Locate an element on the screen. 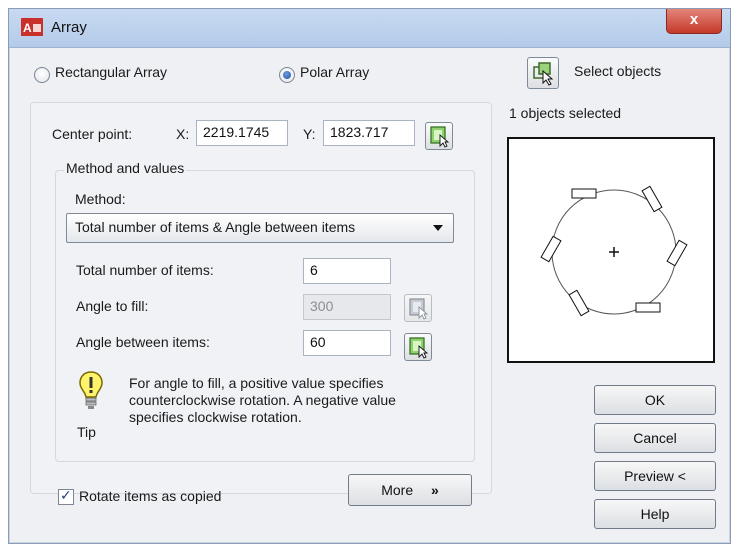  close-button: x is located at coordinates (694, 21).